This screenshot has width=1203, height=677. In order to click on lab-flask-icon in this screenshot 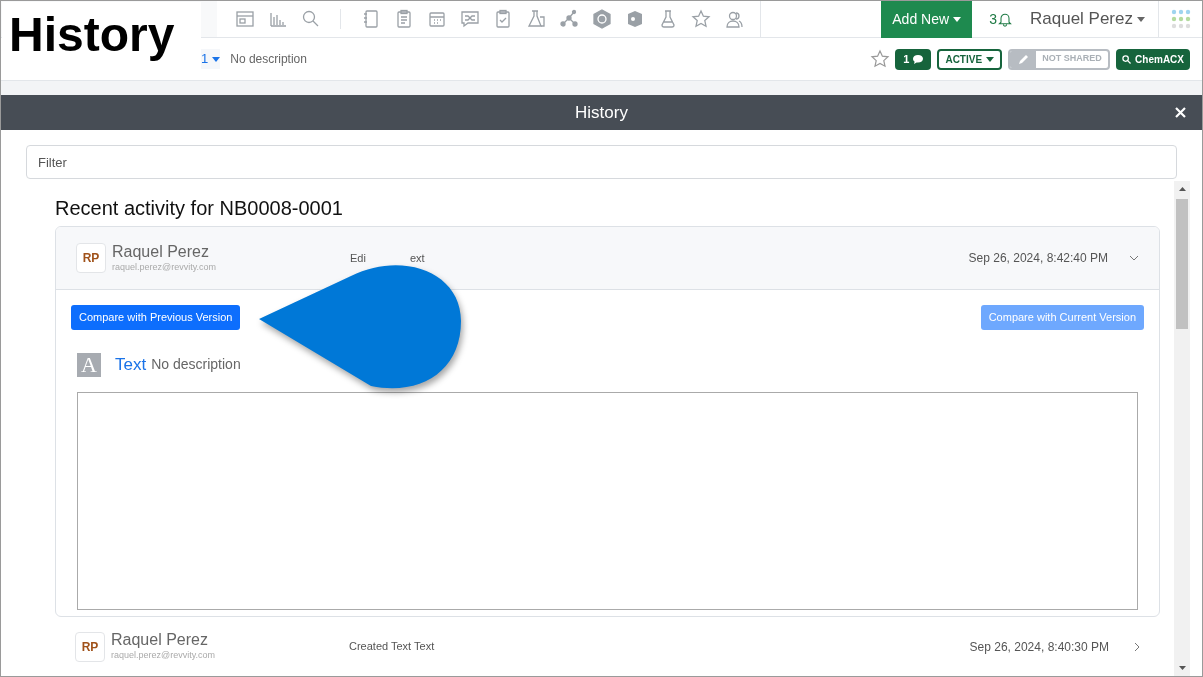, I will do `click(535, 19)`.